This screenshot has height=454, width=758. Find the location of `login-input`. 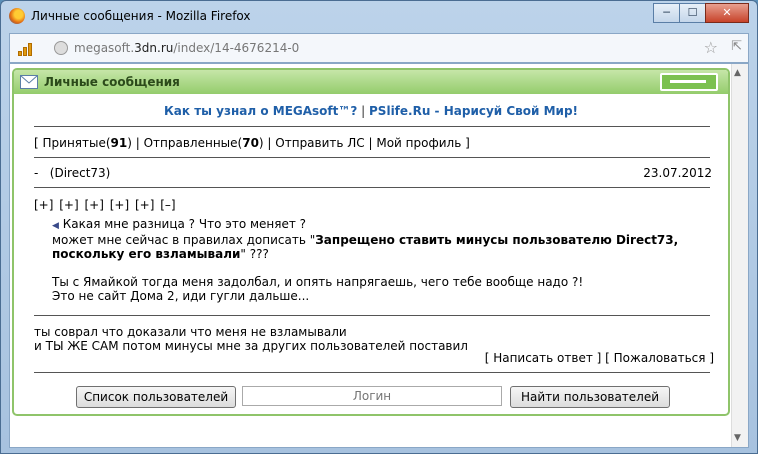

login-input is located at coordinates (372, 396).